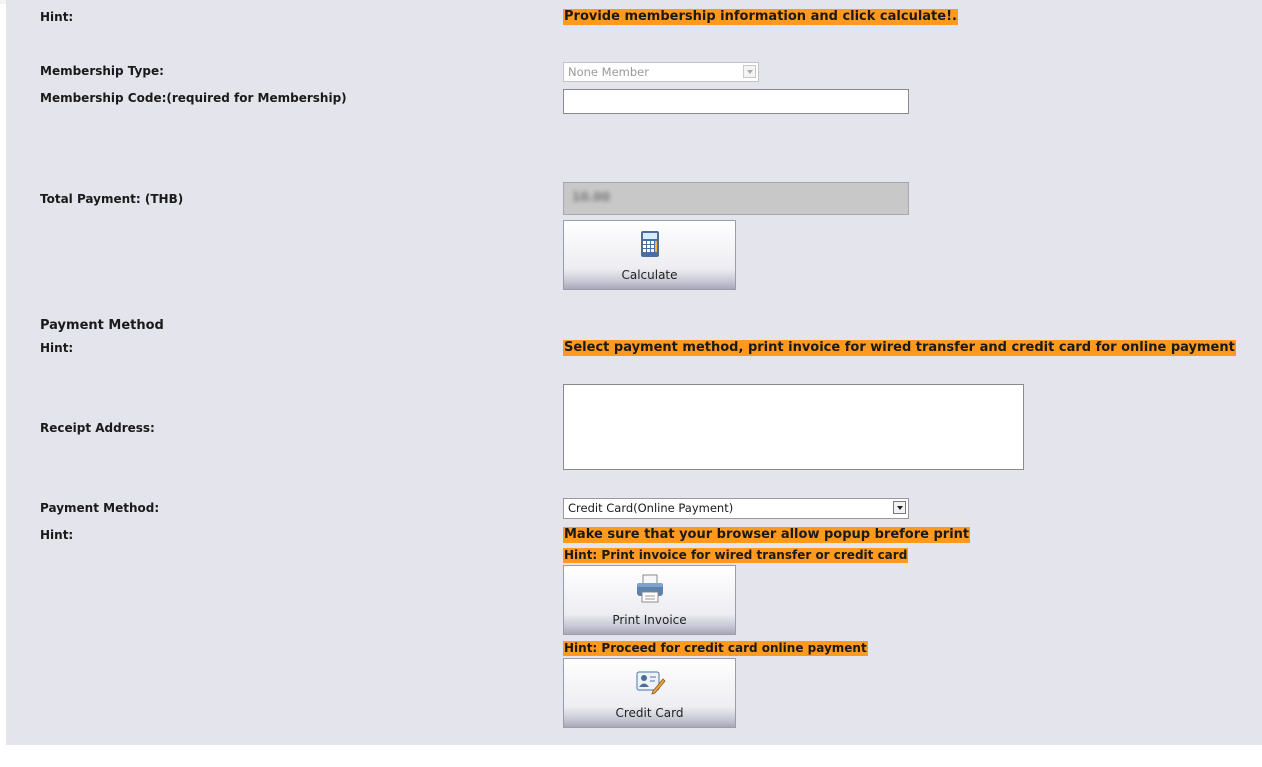 The image size is (1262, 767). I want to click on membership-type-value: None Member, so click(608, 72).